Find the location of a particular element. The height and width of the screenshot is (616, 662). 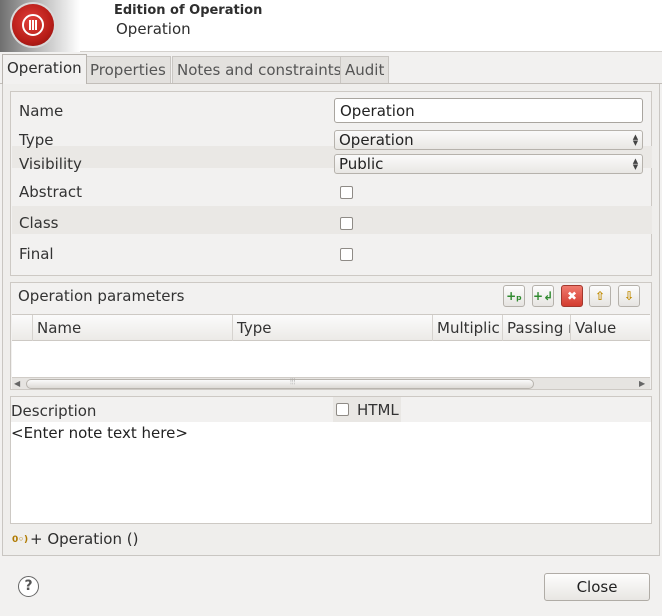

abstract-label: Abstract is located at coordinates (50, 192).